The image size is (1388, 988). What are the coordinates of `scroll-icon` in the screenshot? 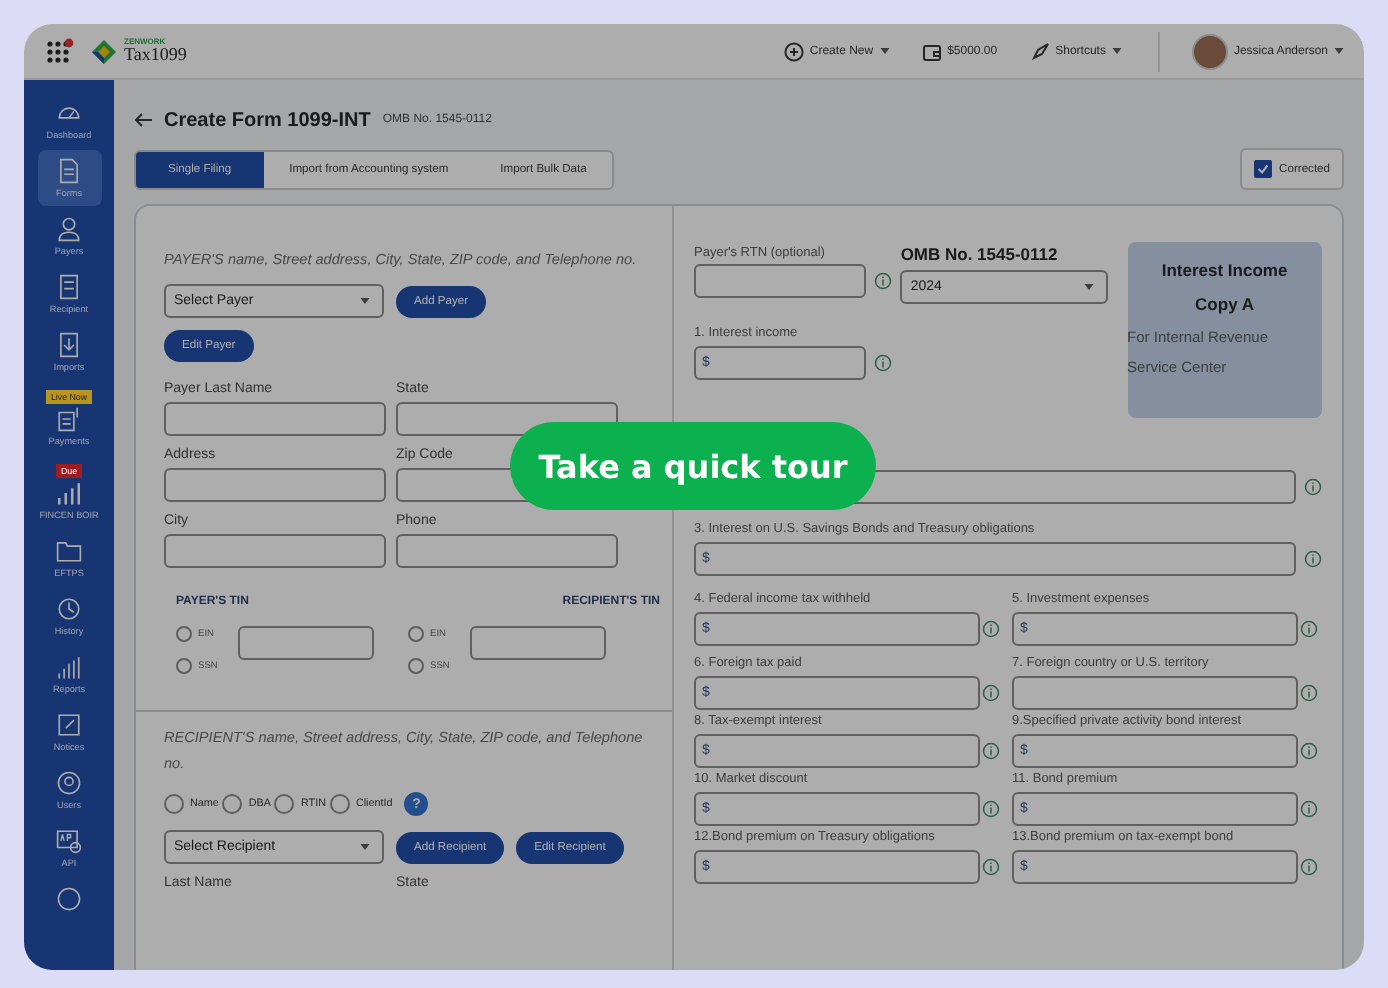 It's located at (69, 287).